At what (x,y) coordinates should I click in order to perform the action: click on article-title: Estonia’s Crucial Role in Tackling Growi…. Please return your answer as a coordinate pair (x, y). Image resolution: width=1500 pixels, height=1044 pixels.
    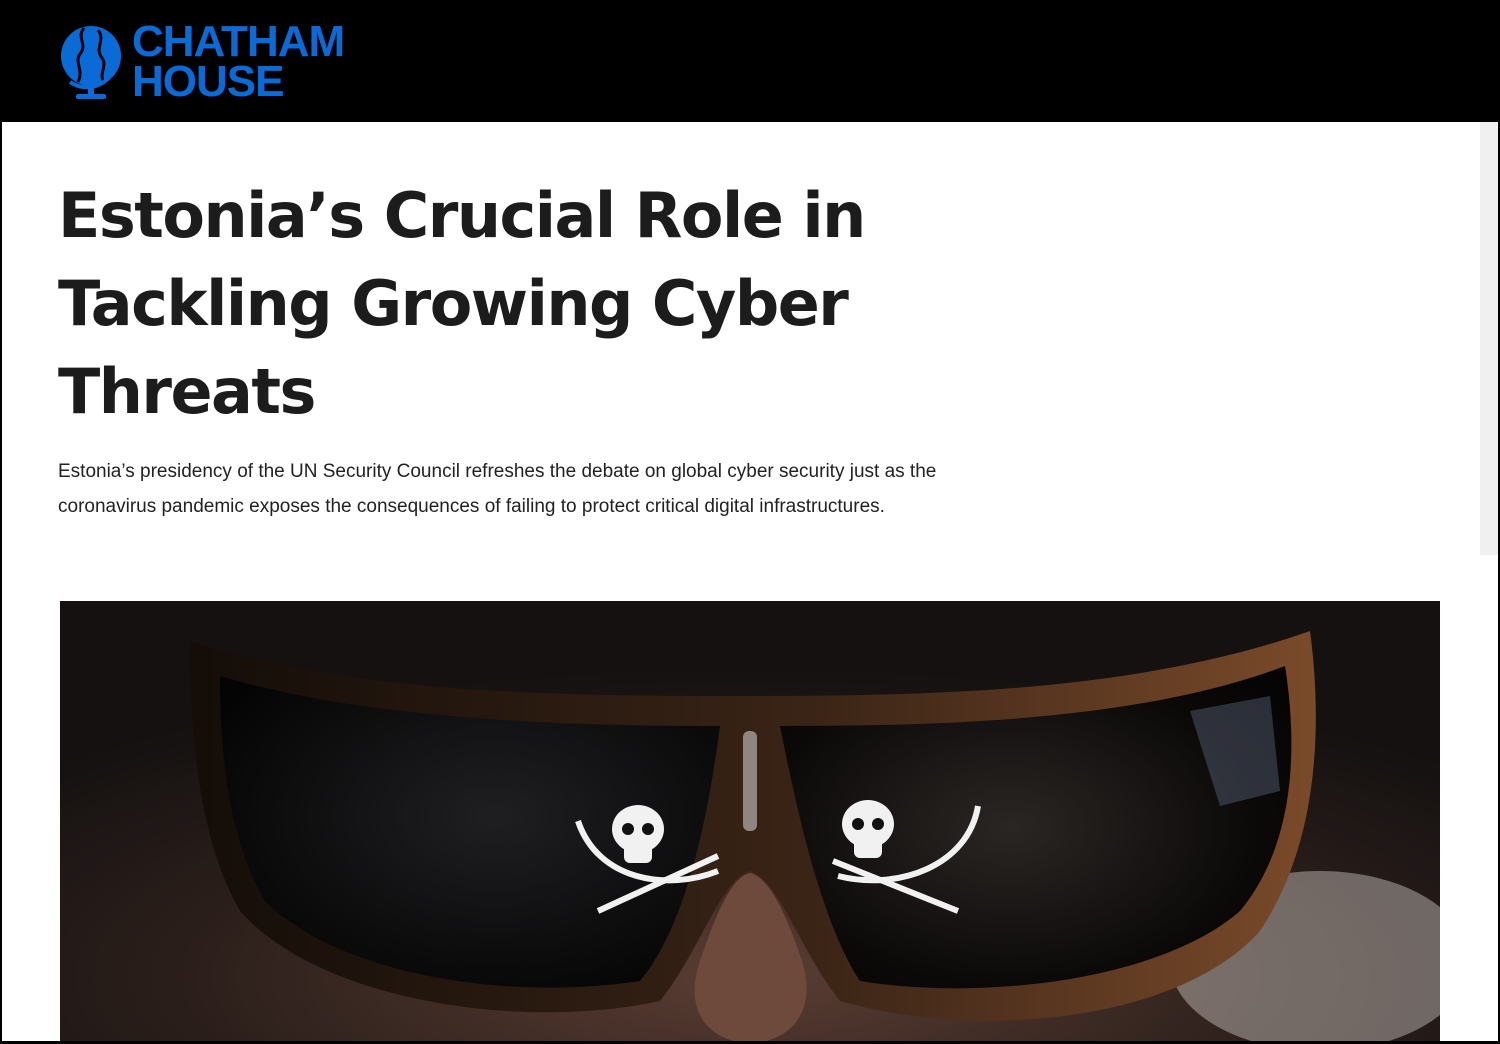
    Looking at the image, I should click on (462, 303).